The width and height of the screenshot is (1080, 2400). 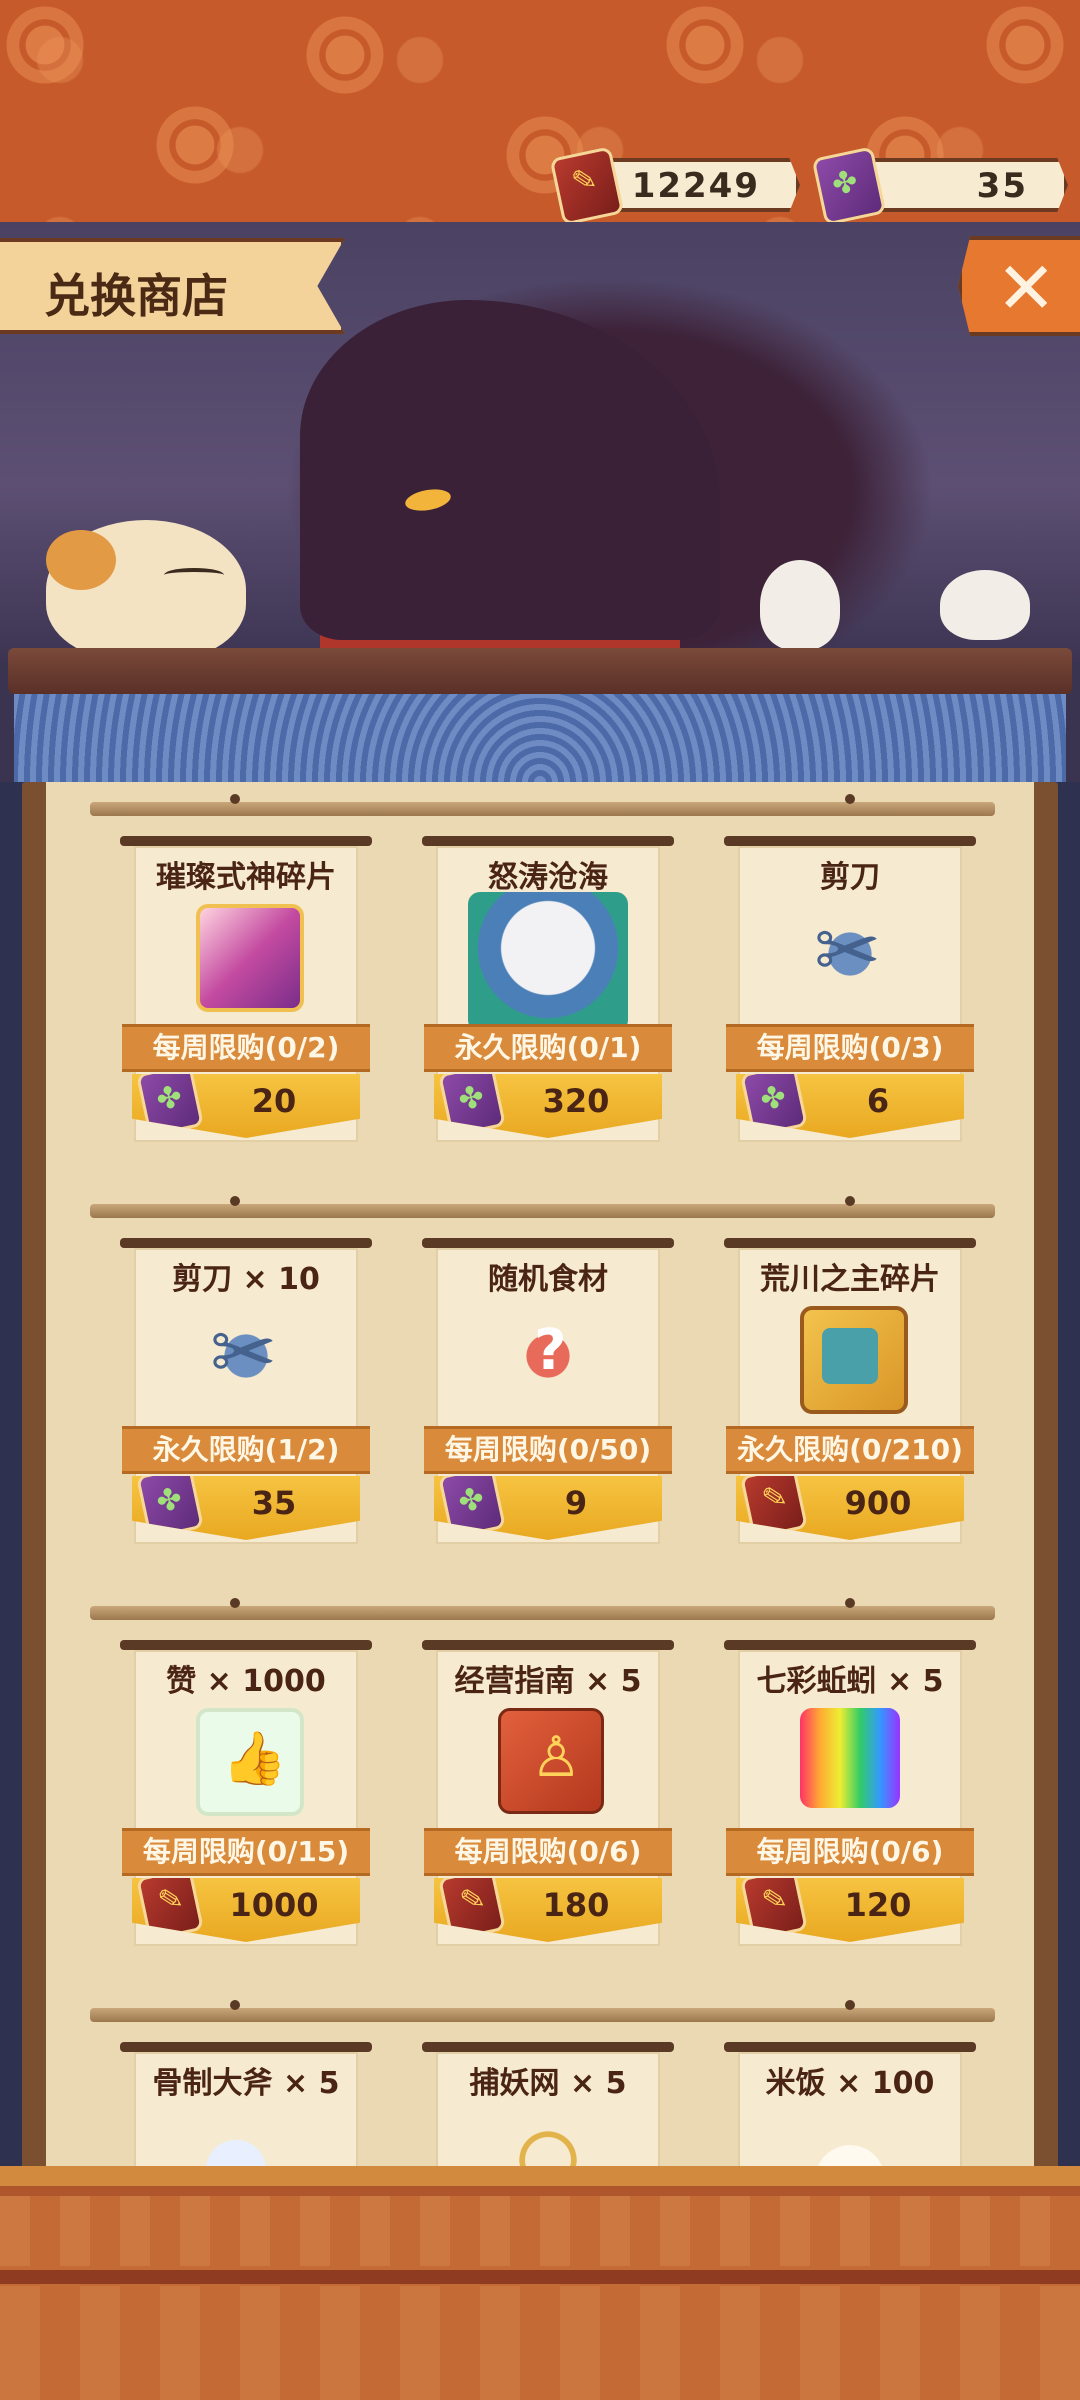 I want to click on item-name: 米饭 × 100, so click(x=850, y=2083).